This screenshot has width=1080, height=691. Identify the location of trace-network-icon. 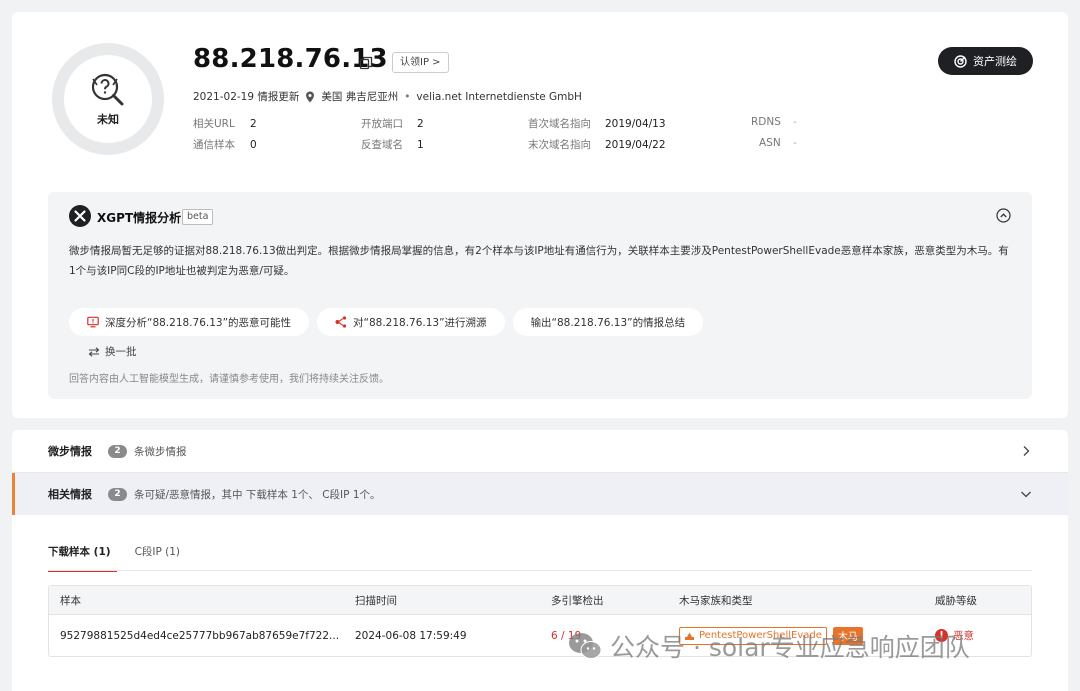
(341, 322).